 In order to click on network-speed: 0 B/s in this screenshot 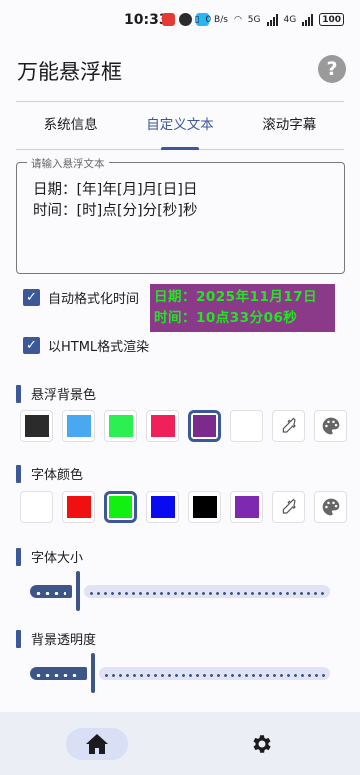, I will do `click(216, 19)`.